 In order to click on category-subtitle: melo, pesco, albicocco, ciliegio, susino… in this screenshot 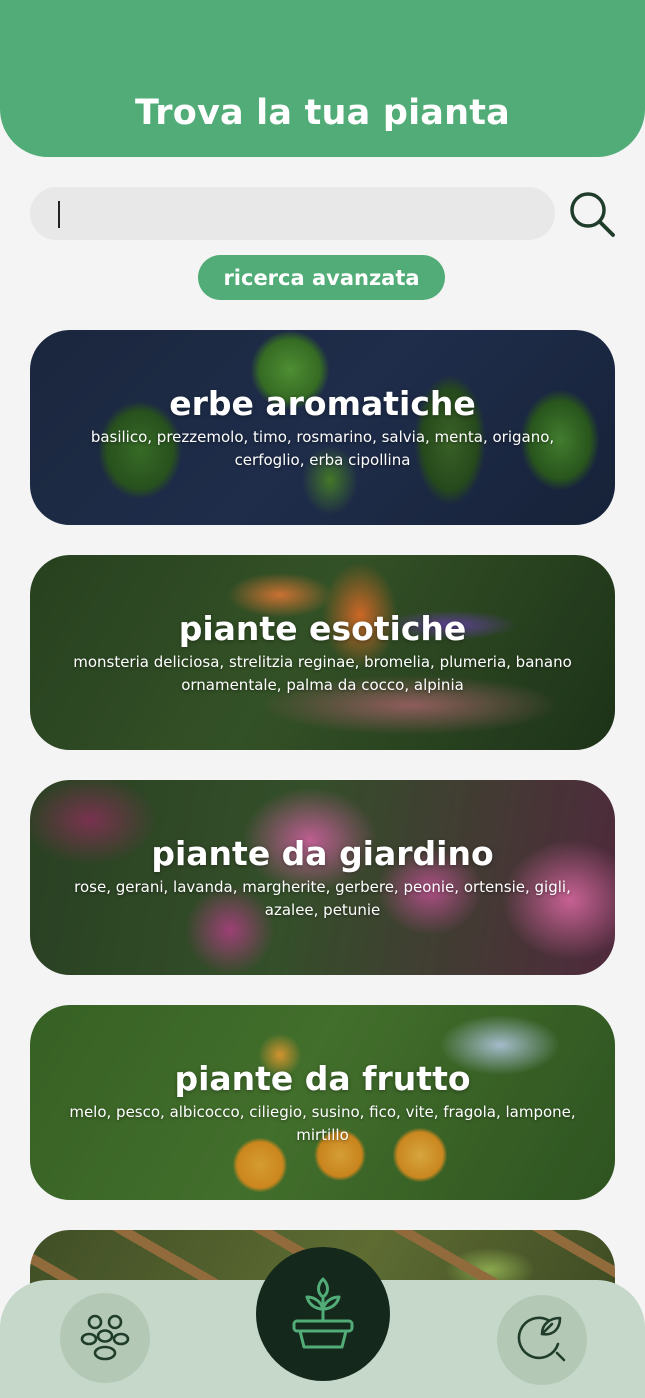, I will do `click(322, 1123)`.